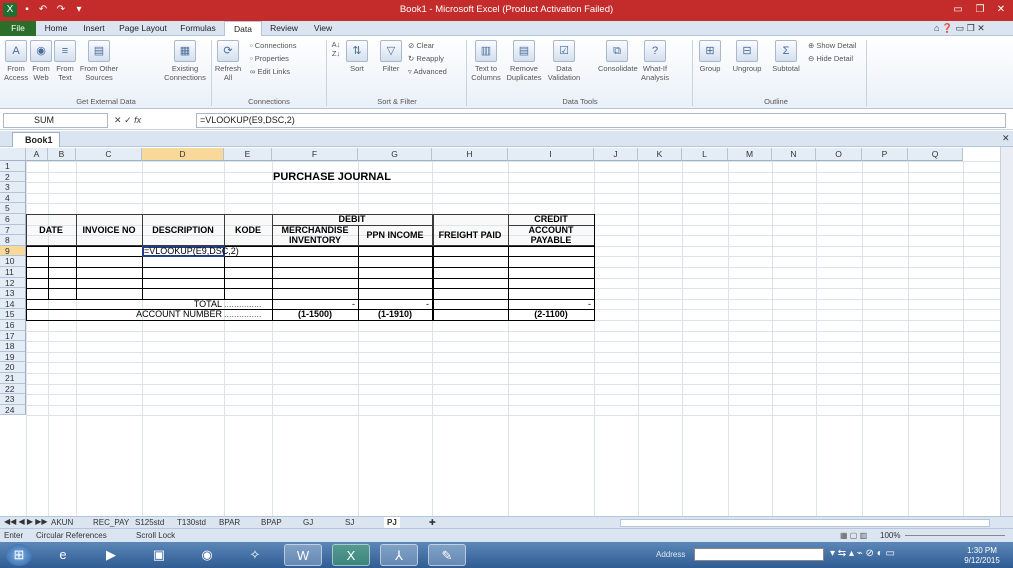 This screenshot has height=568, width=1013. What do you see at coordinates (660, 154) in the screenshot?
I see `column-header: K` at bounding box center [660, 154].